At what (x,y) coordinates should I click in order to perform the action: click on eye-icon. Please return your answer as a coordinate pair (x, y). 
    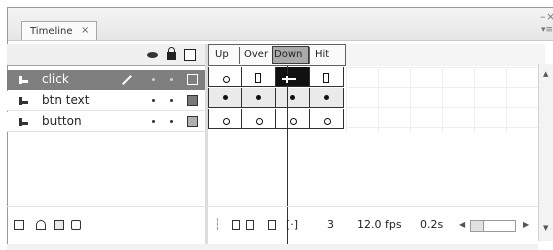
    Looking at the image, I should click on (152, 55).